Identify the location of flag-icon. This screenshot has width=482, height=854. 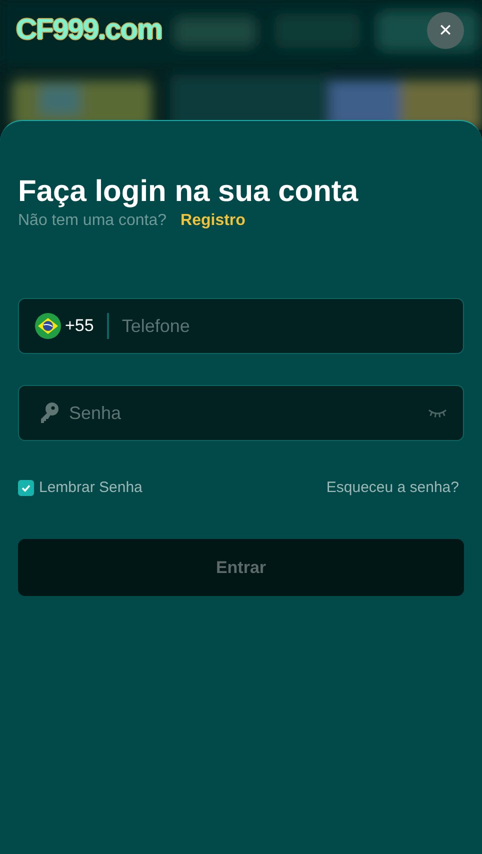
(48, 326).